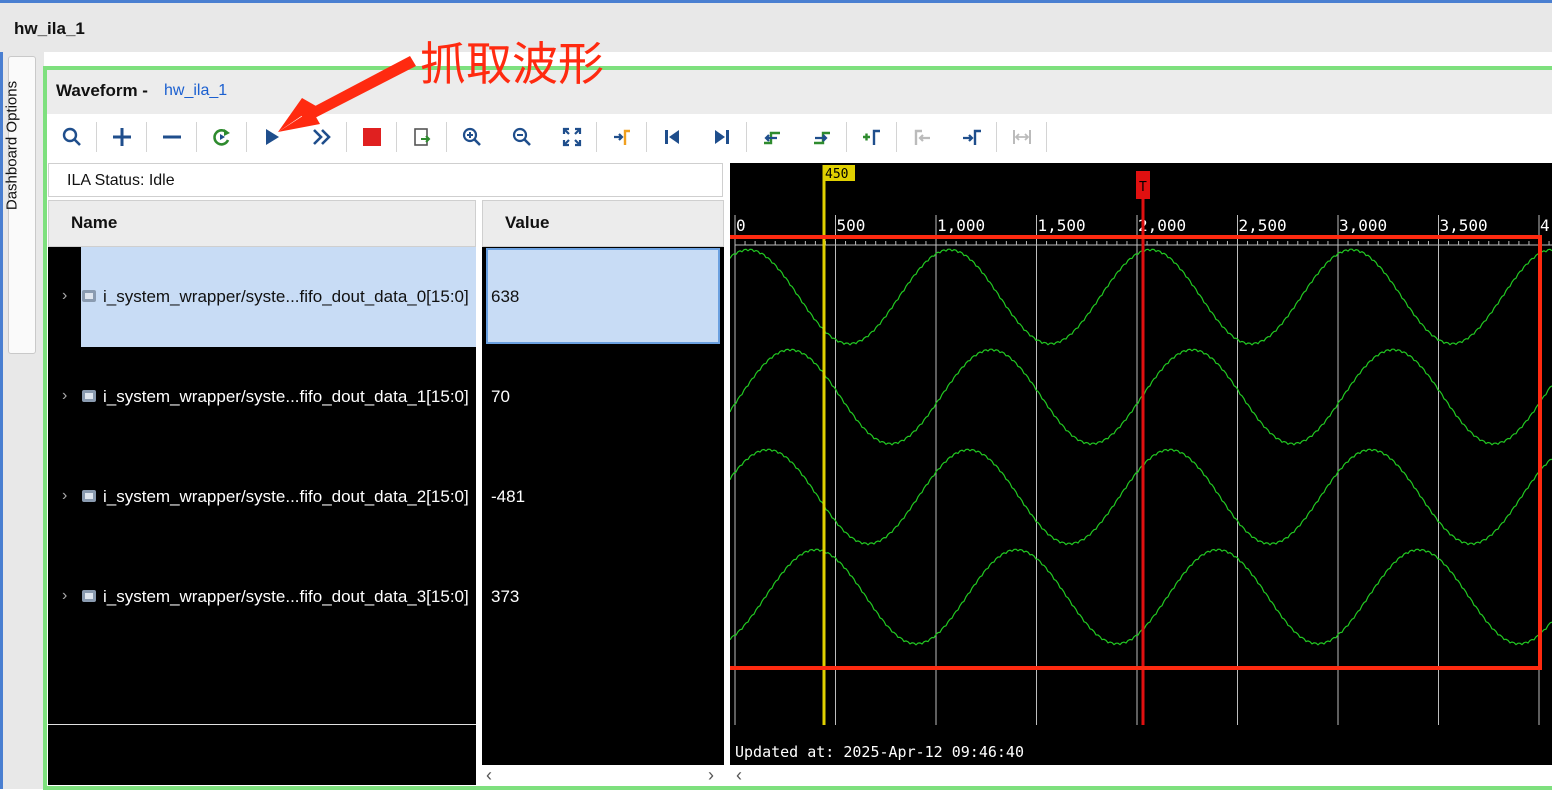 The width and height of the screenshot is (1552, 790). Describe the element at coordinates (776, 26) in the screenshot. I see `title-bar` at that location.